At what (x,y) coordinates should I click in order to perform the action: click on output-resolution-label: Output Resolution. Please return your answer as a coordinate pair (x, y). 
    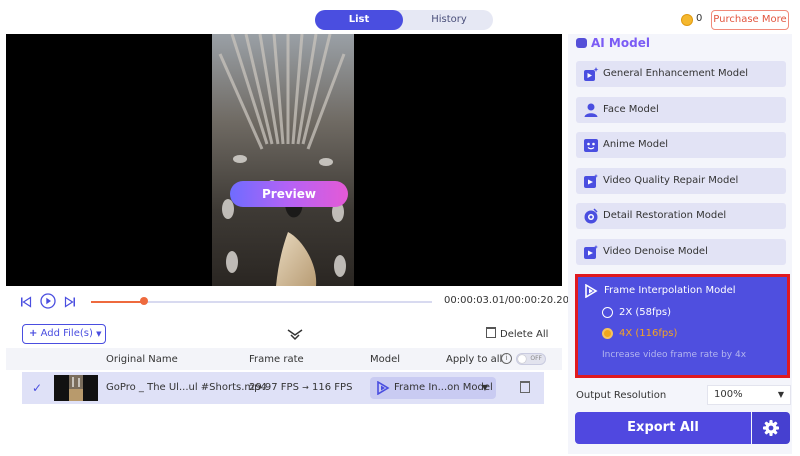
    Looking at the image, I should click on (621, 395).